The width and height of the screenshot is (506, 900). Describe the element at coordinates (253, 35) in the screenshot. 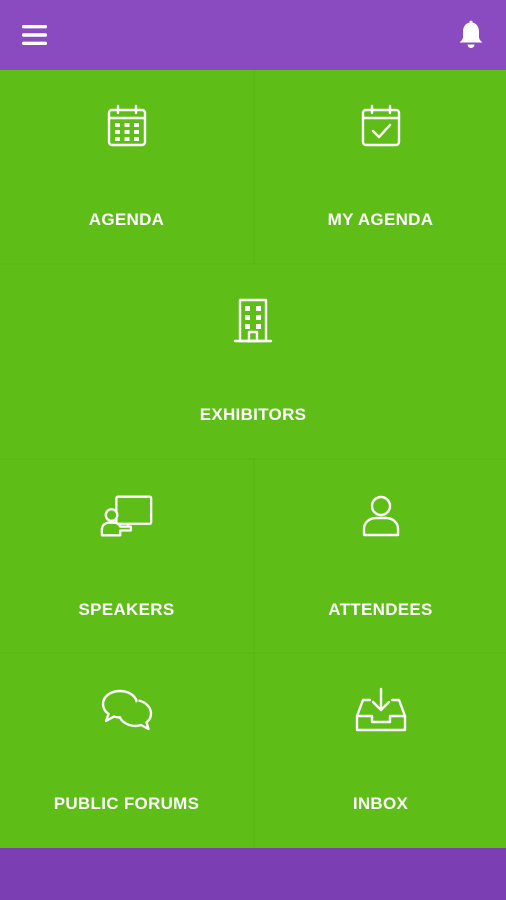

I see `top-app-bar` at that location.